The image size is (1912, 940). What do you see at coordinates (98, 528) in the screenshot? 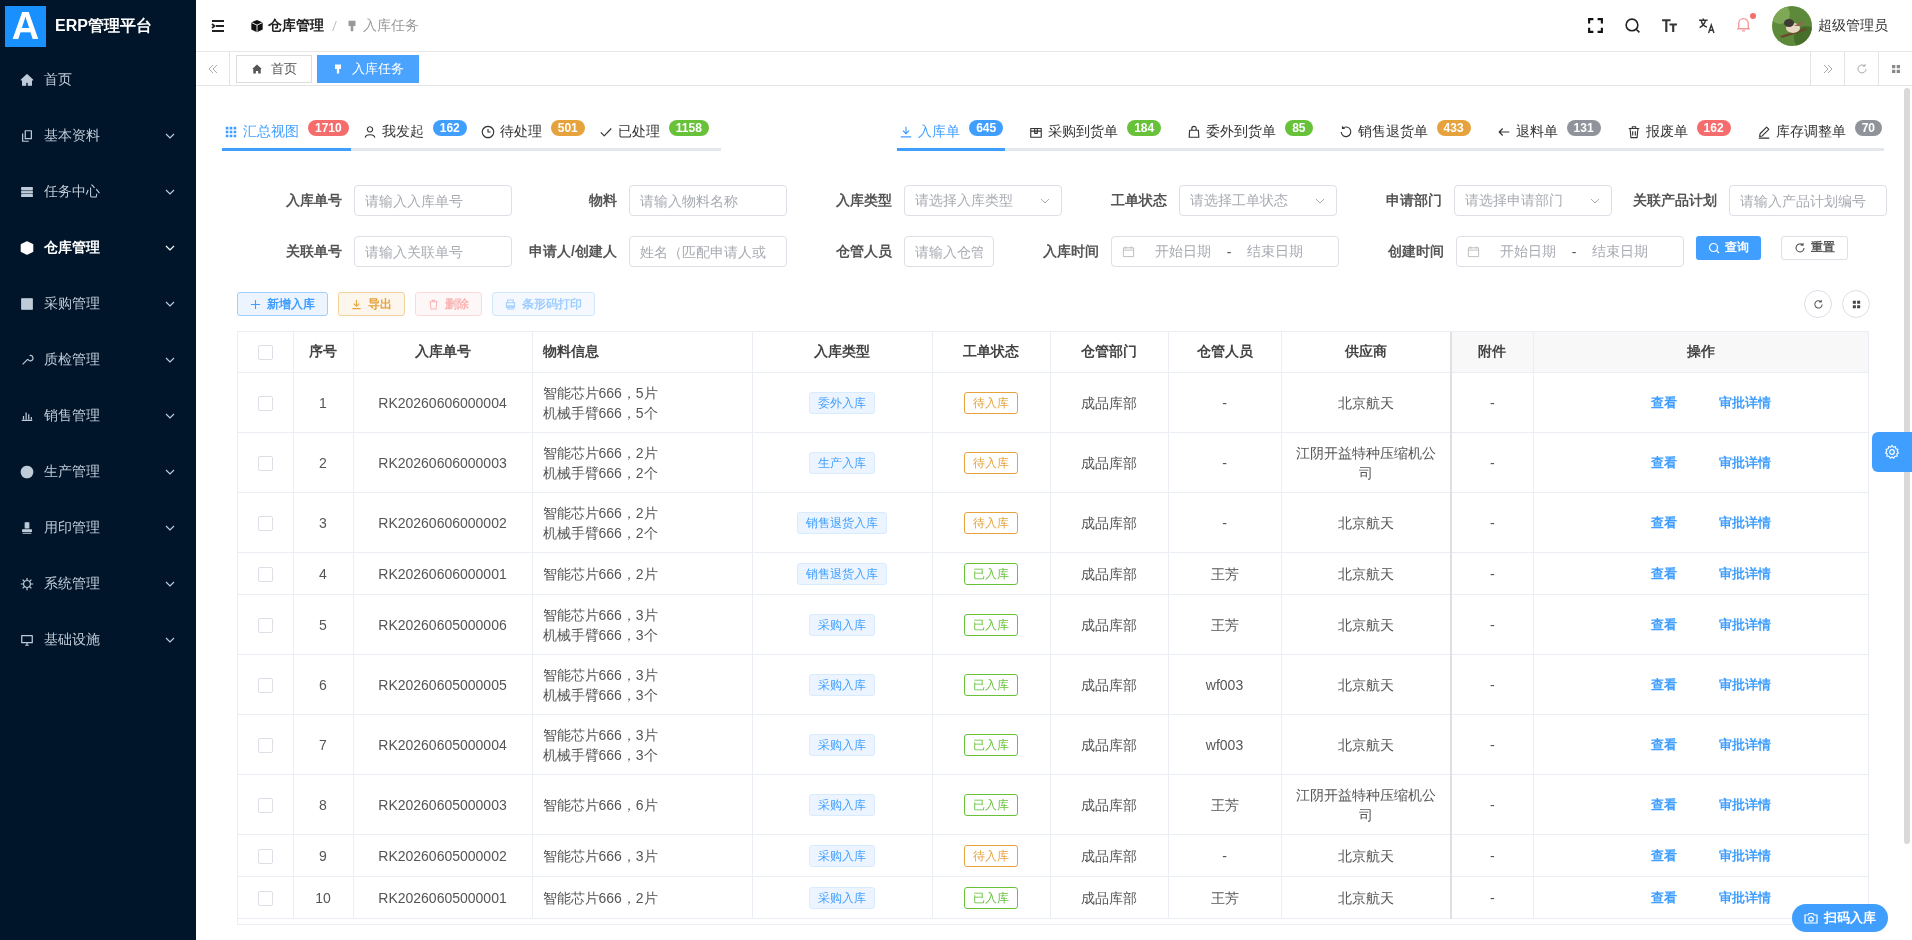
I see `sidebar-item: 用印管理` at bounding box center [98, 528].